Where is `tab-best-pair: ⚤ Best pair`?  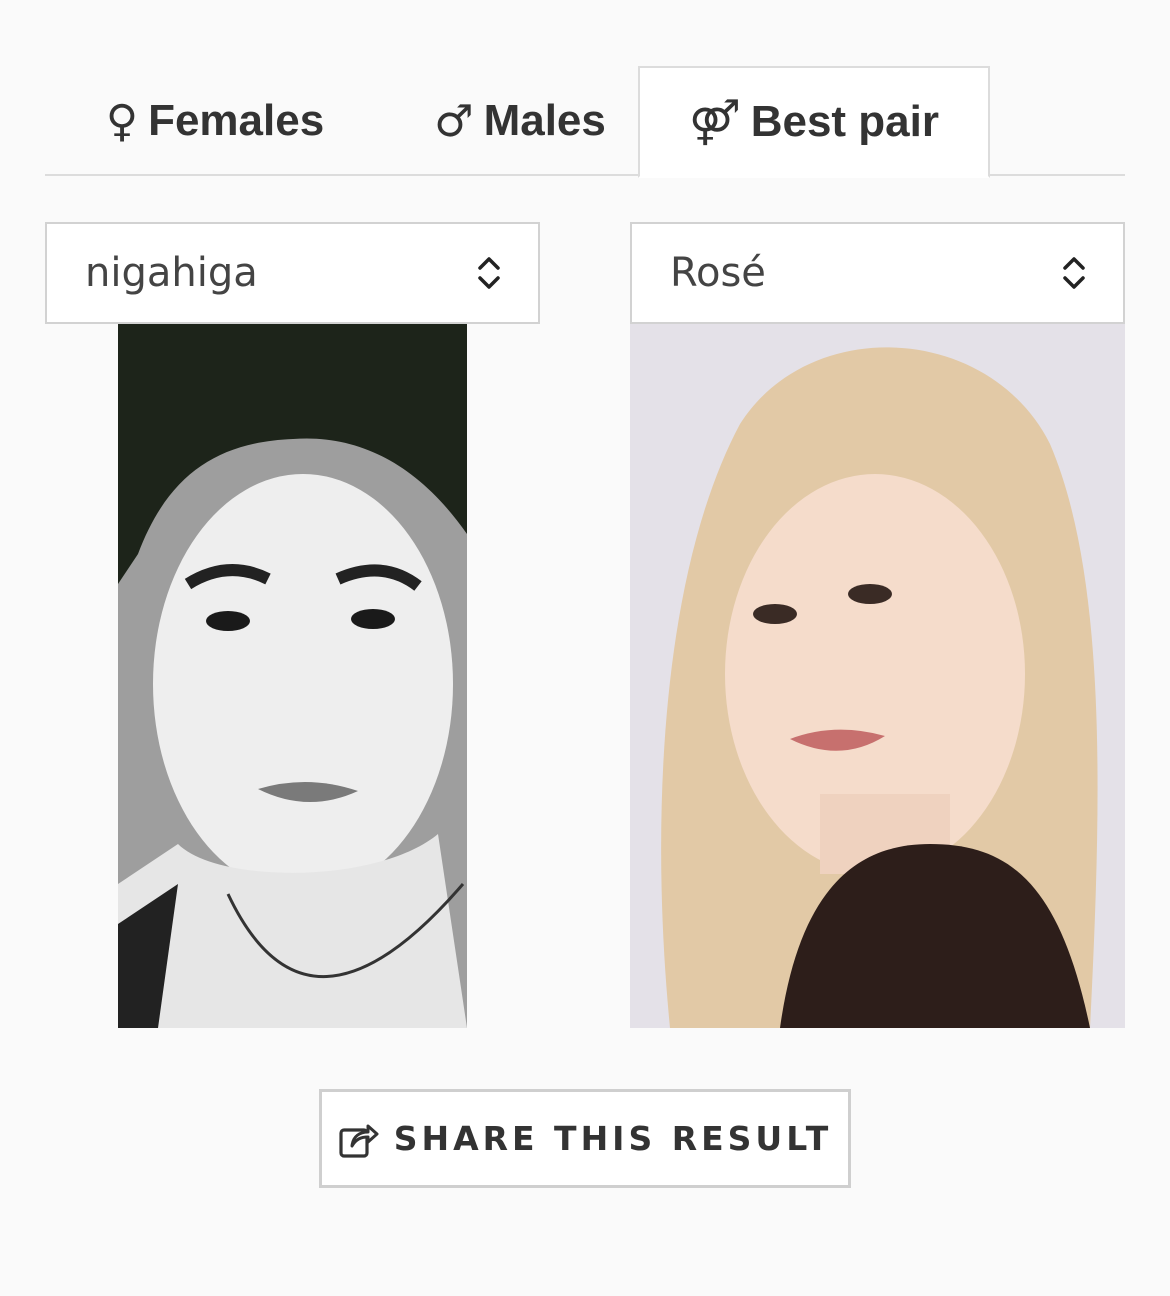 tab-best-pair: ⚤ Best pair is located at coordinates (814, 122).